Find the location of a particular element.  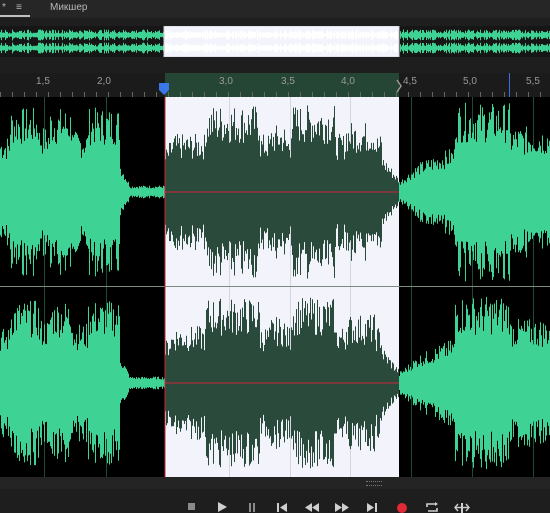

pause-button is located at coordinates (252, 506).